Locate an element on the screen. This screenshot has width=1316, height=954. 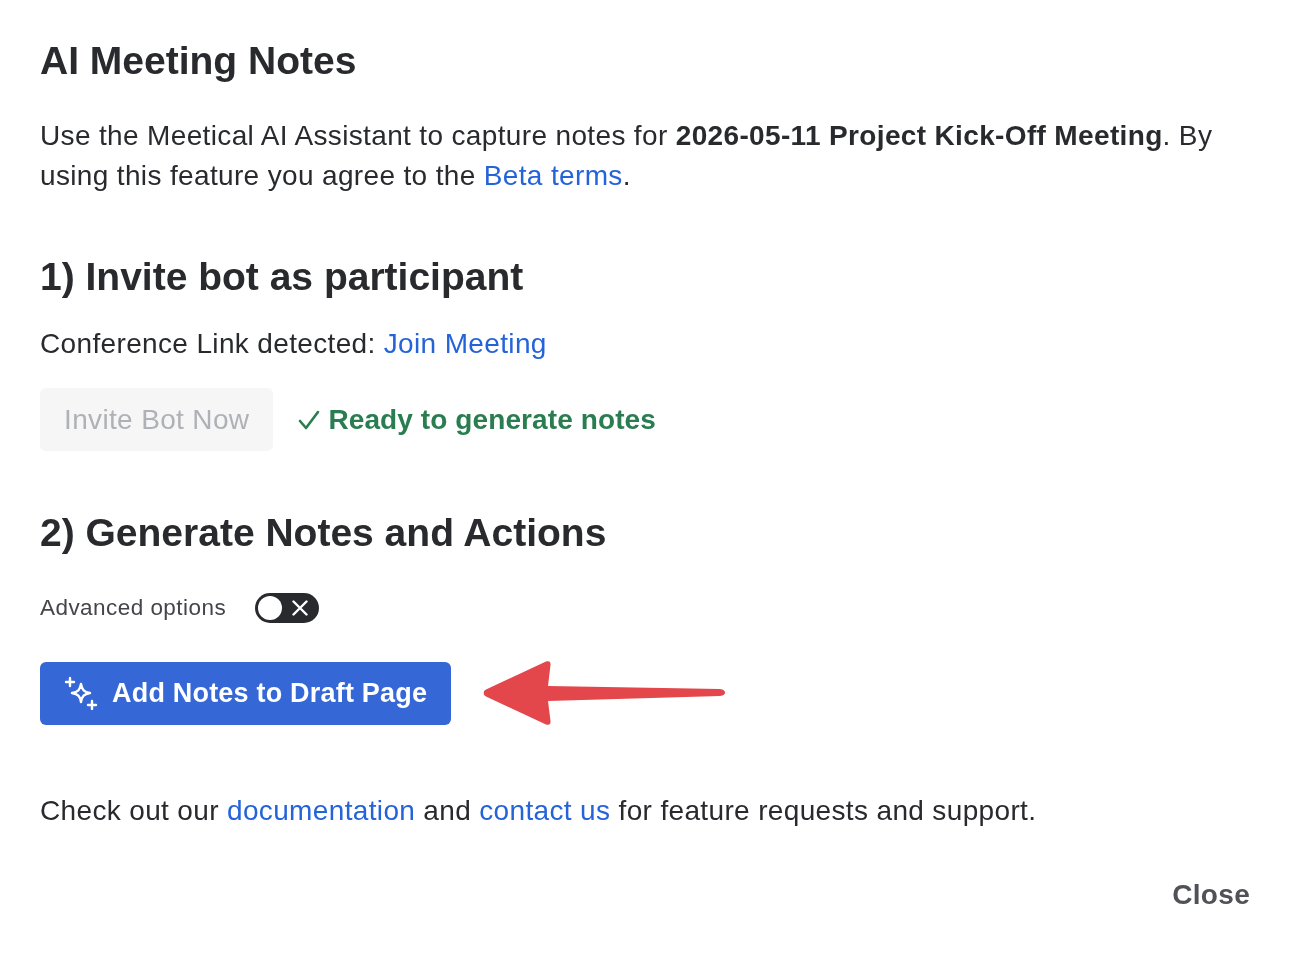
add-notes-button: Add Notes to Draft Page is located at coordinates (246, 693).